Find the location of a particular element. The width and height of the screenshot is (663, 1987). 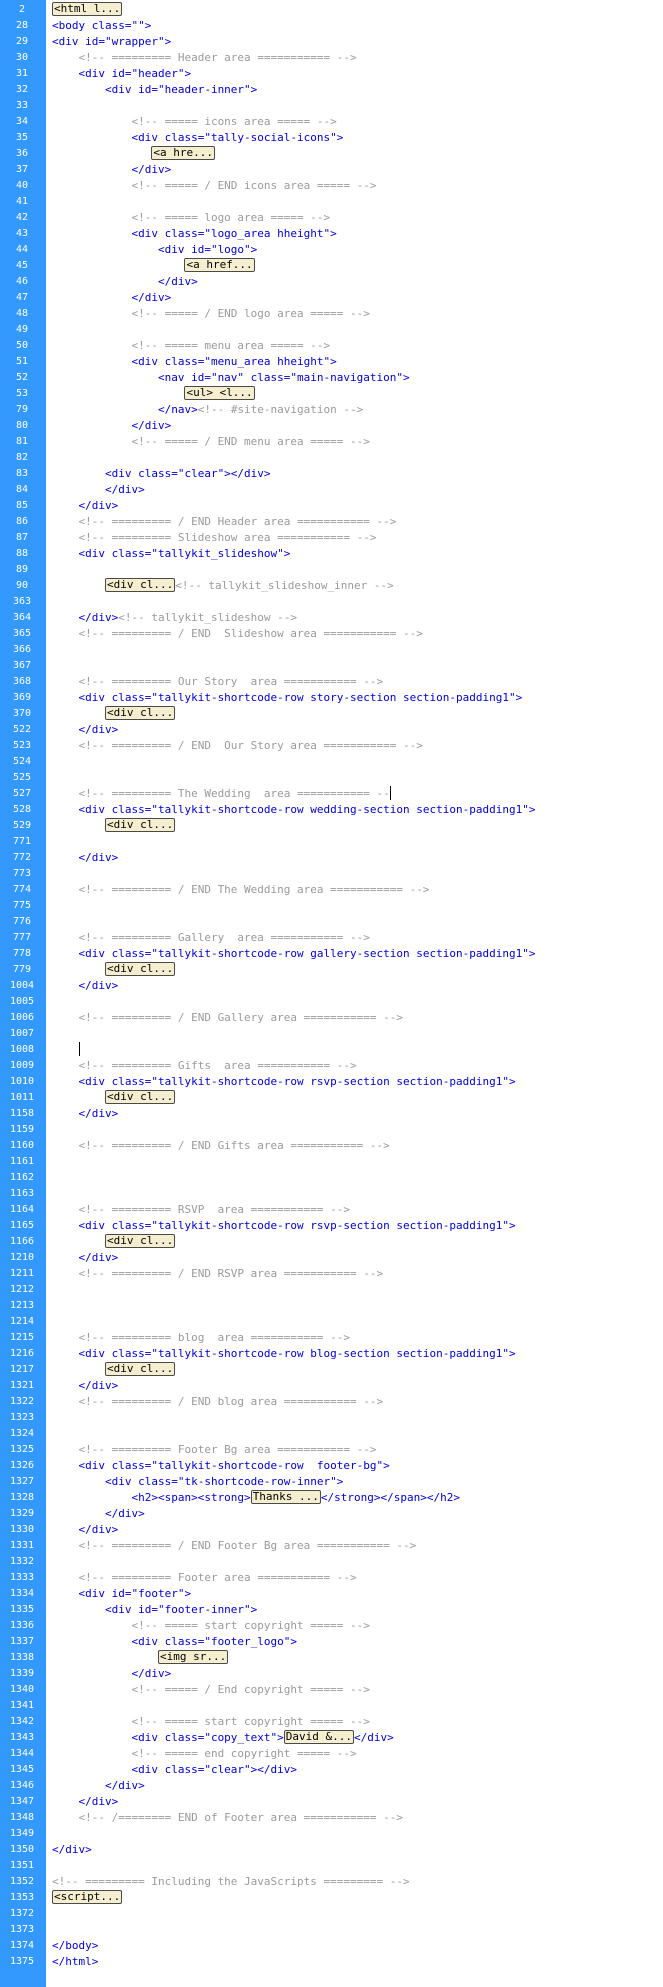

code-line: 773 is located at coordinates (331, 874).